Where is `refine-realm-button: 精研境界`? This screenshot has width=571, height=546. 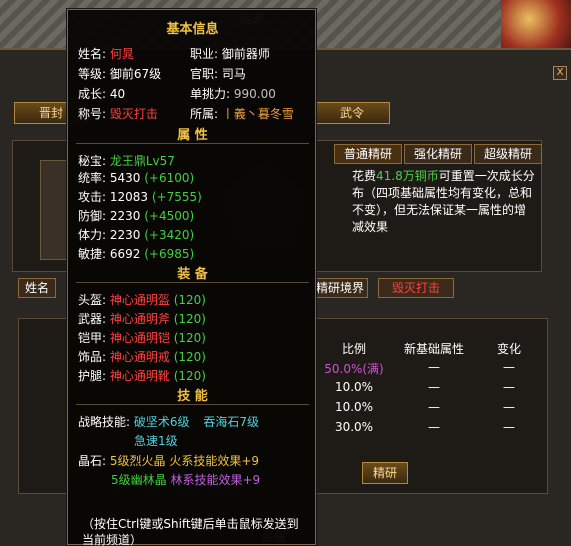
refine-realm-button: 精研境界 is located at coordinates (340, 288).